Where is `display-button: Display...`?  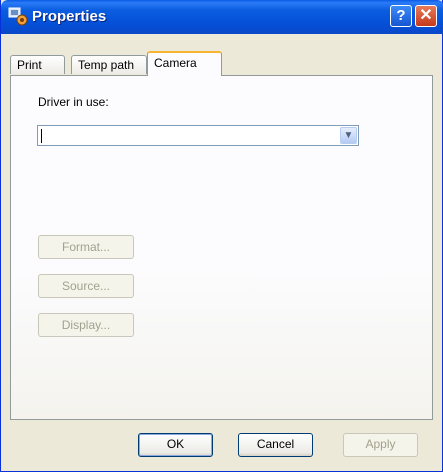
display-button: Display... is located at coordinates (86, 325).